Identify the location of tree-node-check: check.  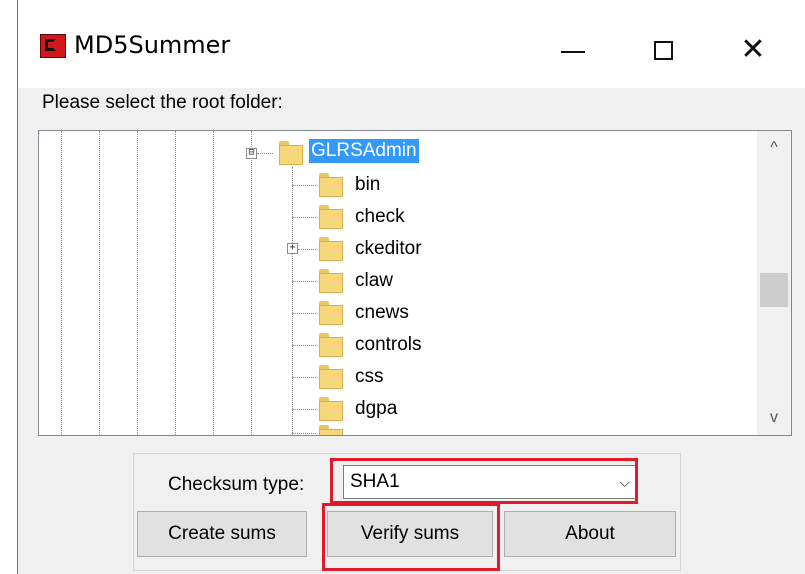
(380, 217).